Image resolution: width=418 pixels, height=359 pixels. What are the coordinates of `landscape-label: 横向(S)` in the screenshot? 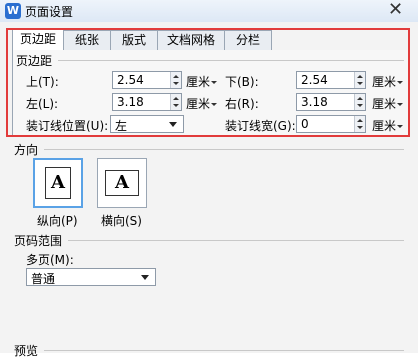 It's located at (121, 220).